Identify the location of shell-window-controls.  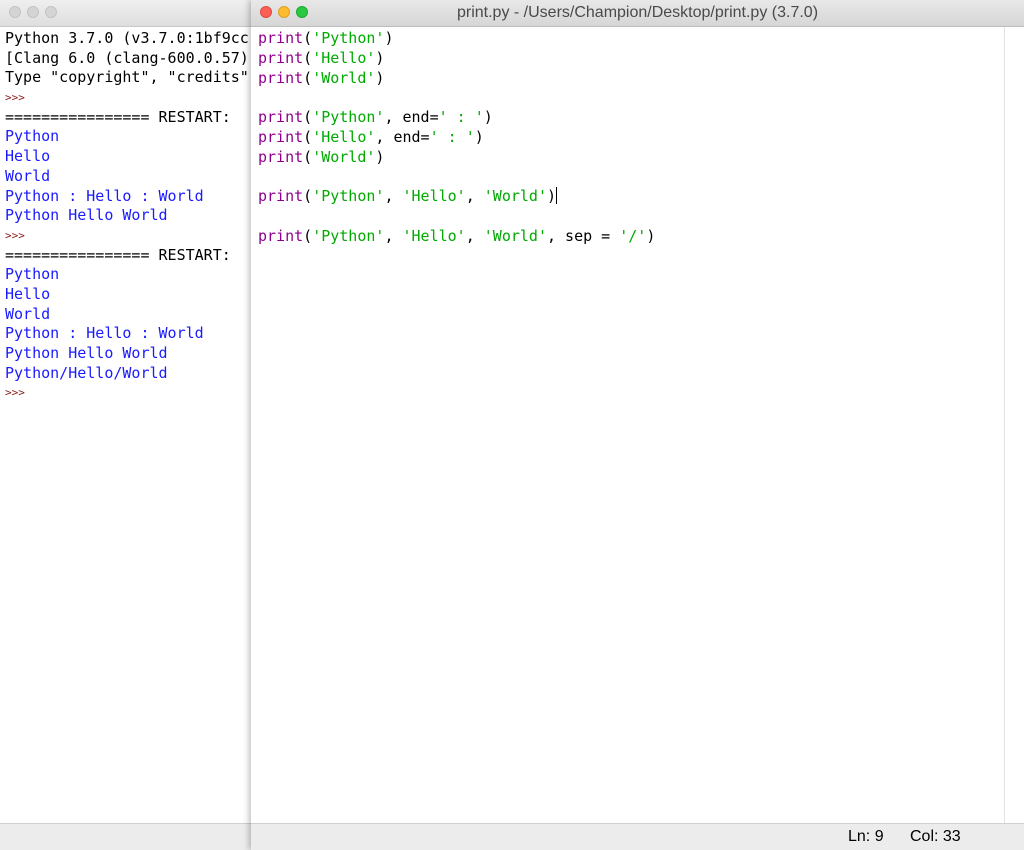
(36, 15).